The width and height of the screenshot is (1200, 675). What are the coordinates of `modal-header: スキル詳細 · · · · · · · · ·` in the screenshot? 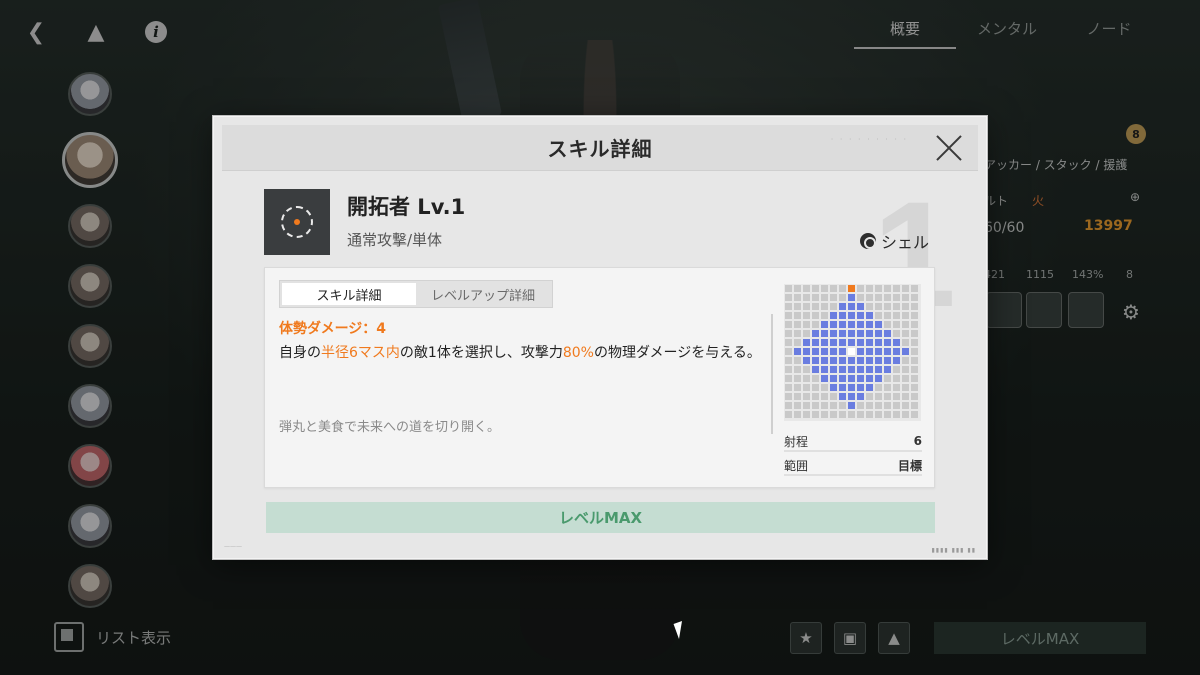 It's located at (600, 148).